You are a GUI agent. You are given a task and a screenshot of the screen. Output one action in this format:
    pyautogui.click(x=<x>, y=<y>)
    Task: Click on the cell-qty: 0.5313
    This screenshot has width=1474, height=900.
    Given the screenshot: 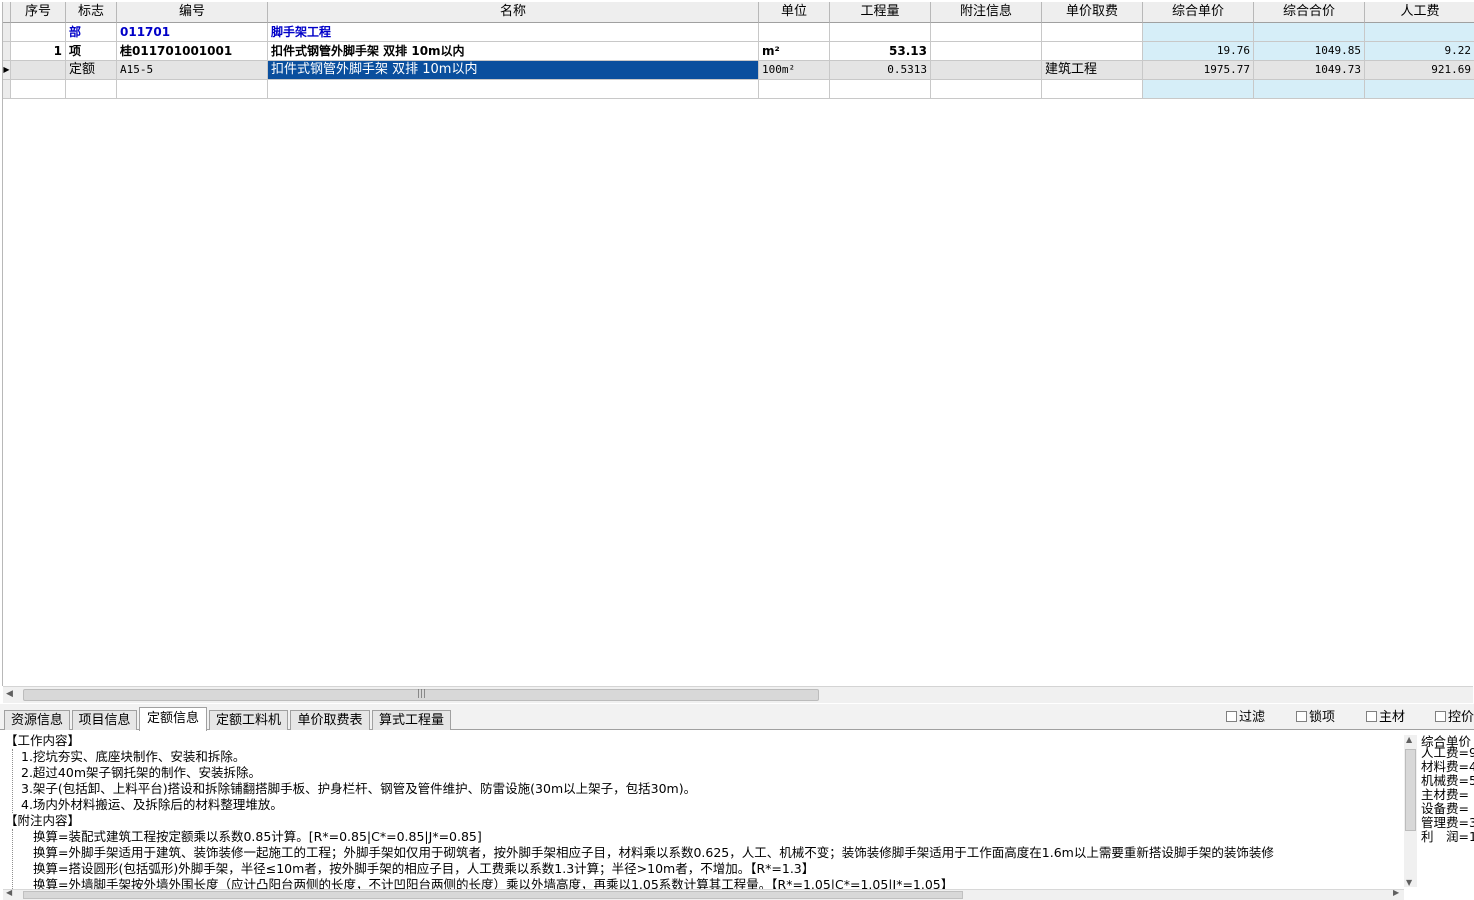 What is the action you would take?
    pyautogui.click(x=880, y=70)
    